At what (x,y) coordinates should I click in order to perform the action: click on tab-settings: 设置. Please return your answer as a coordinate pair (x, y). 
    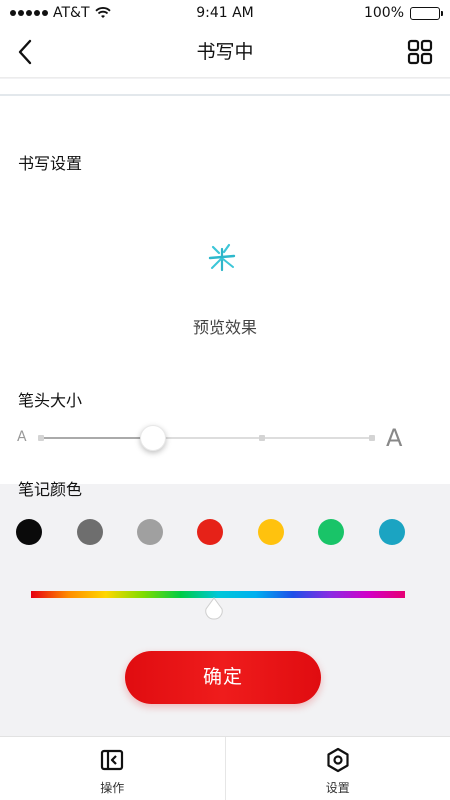
    Looking at the image, I should click on (337, 768).